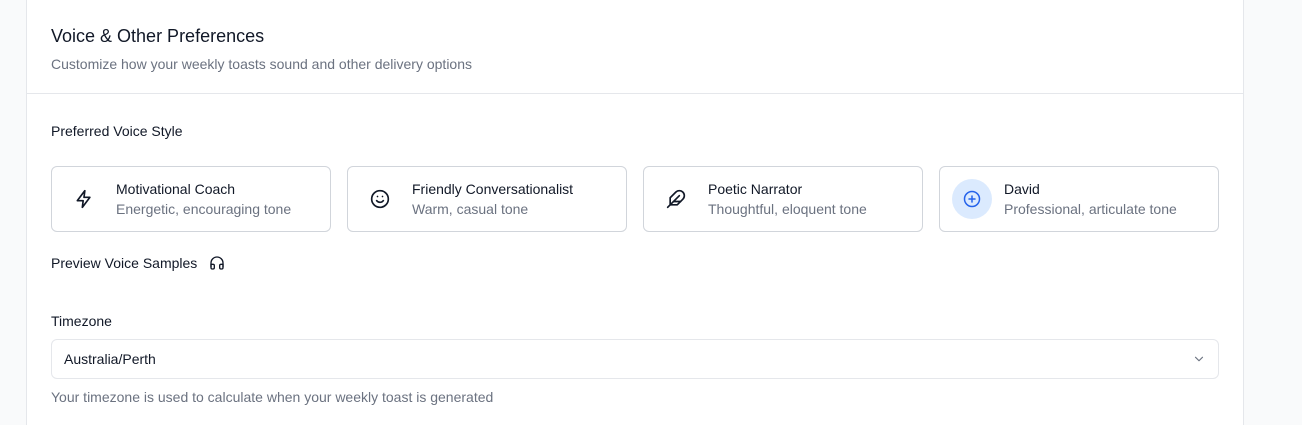 The image size is (1302, 425). I want to click on plus-circle-icon, so click(972, 199).